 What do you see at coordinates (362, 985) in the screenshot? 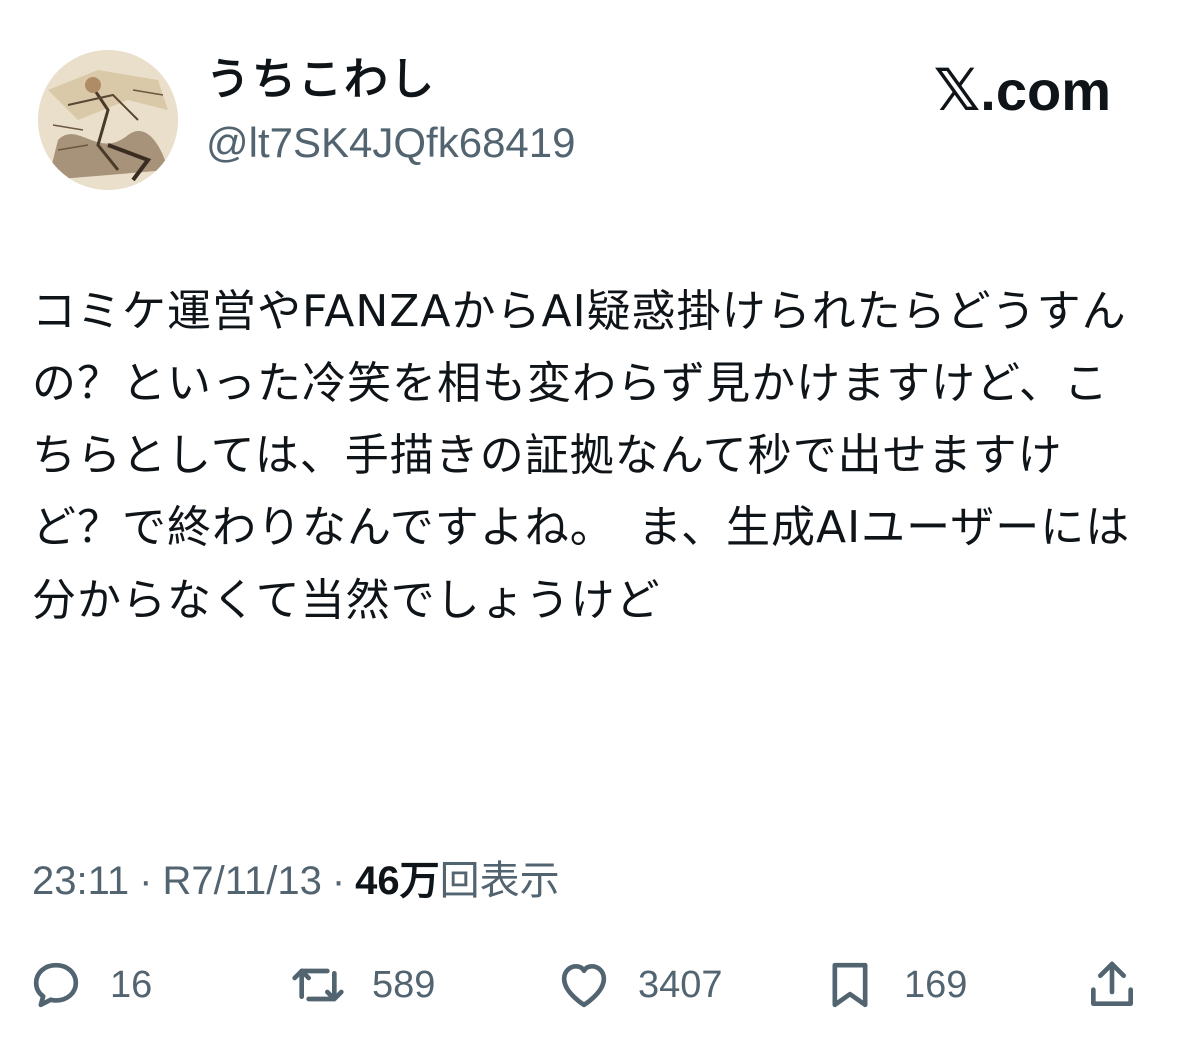
I see `repost-button: 589` at bounding box center [362, 985].